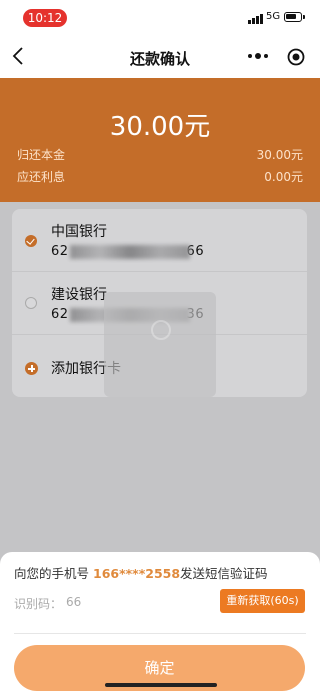 Image resolution: width=320 pixels, height=693 pixels. Describe the element at coordinates (279, 155) in the screenshot. I see `principal-value: 30.00元` at that location.